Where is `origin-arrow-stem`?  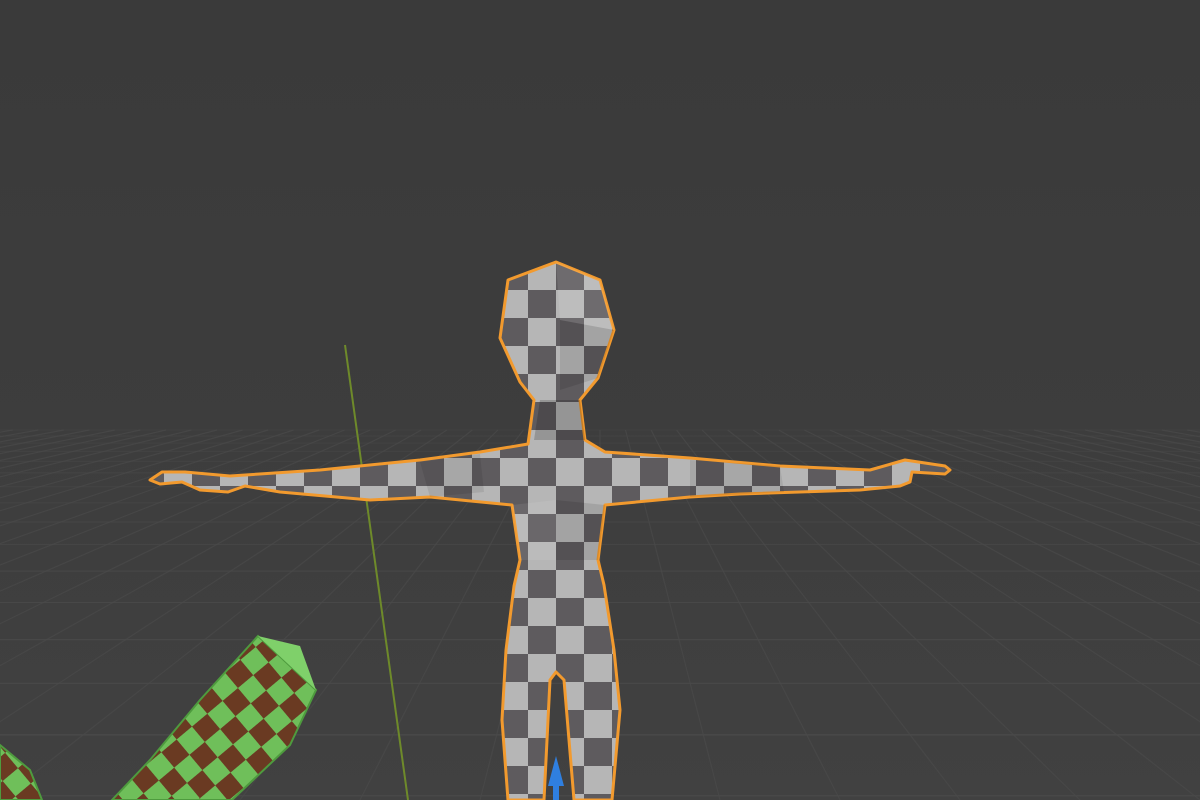 origin-arrow-stem is located at coordinates (556, 792).